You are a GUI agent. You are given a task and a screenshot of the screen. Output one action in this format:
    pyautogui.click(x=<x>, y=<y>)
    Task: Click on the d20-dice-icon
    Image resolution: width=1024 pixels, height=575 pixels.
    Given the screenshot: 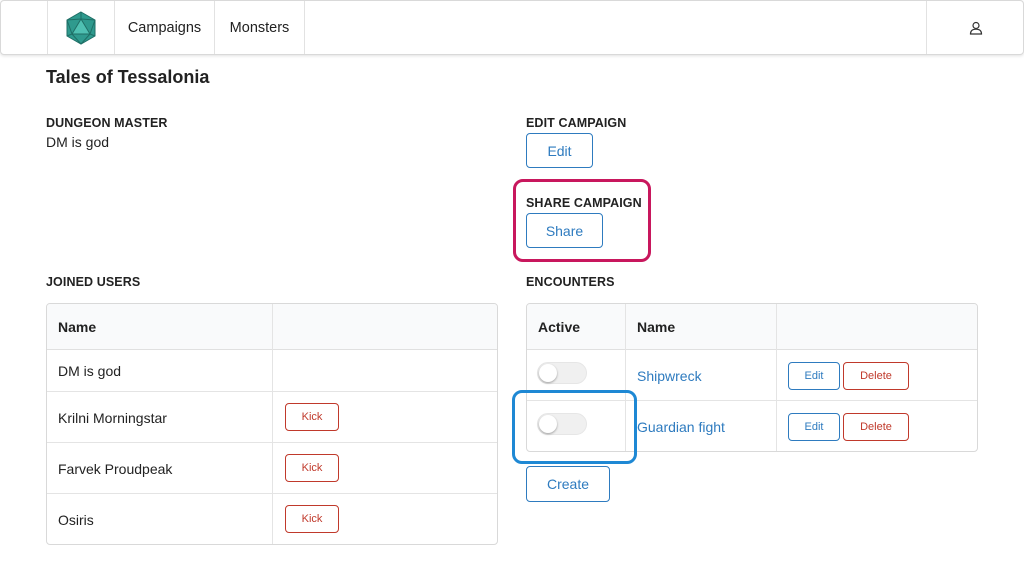 What is the action you would take?
    pyautogui.click(x=81, y=27)
    